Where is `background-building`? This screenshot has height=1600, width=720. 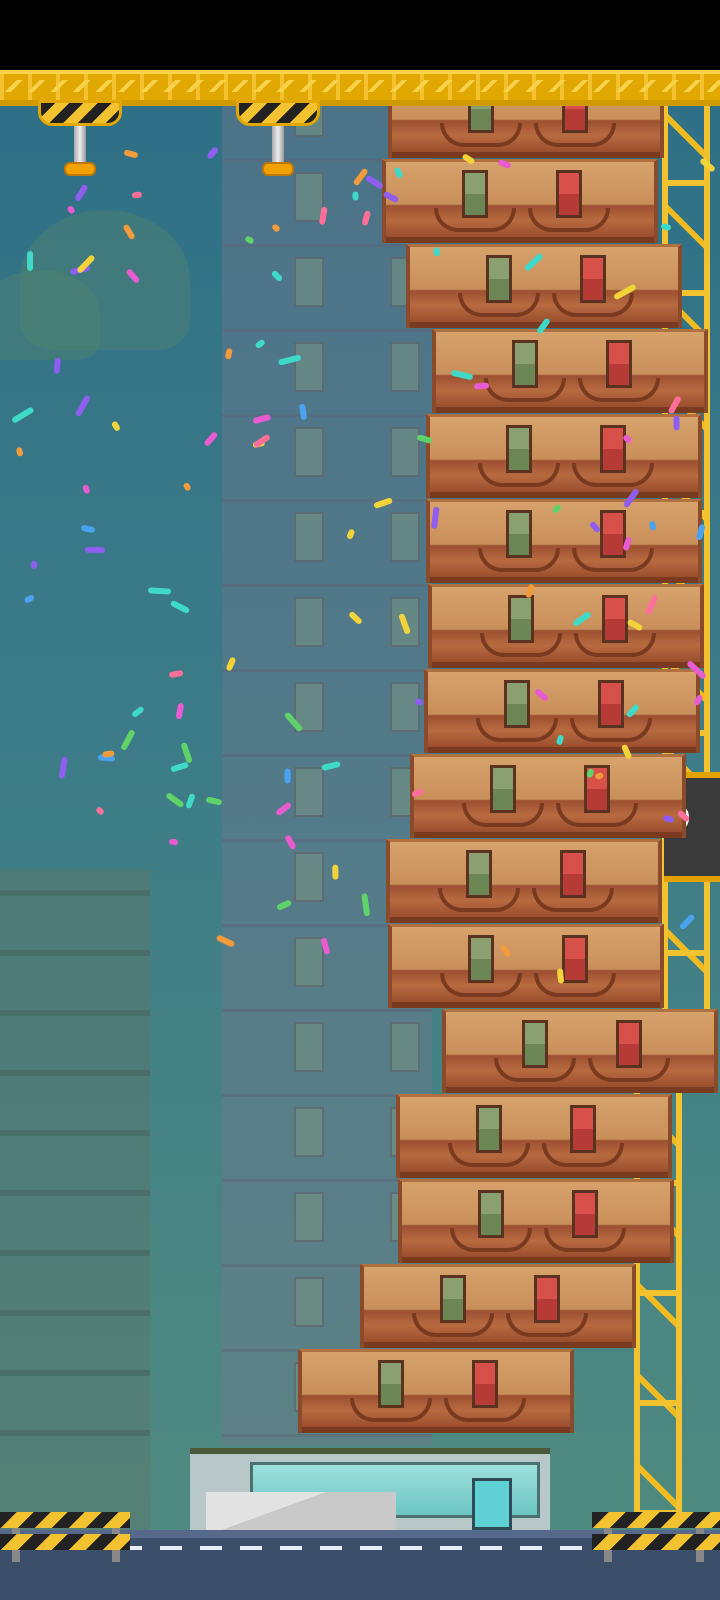
background-building is located at coordinates (75, 1200).